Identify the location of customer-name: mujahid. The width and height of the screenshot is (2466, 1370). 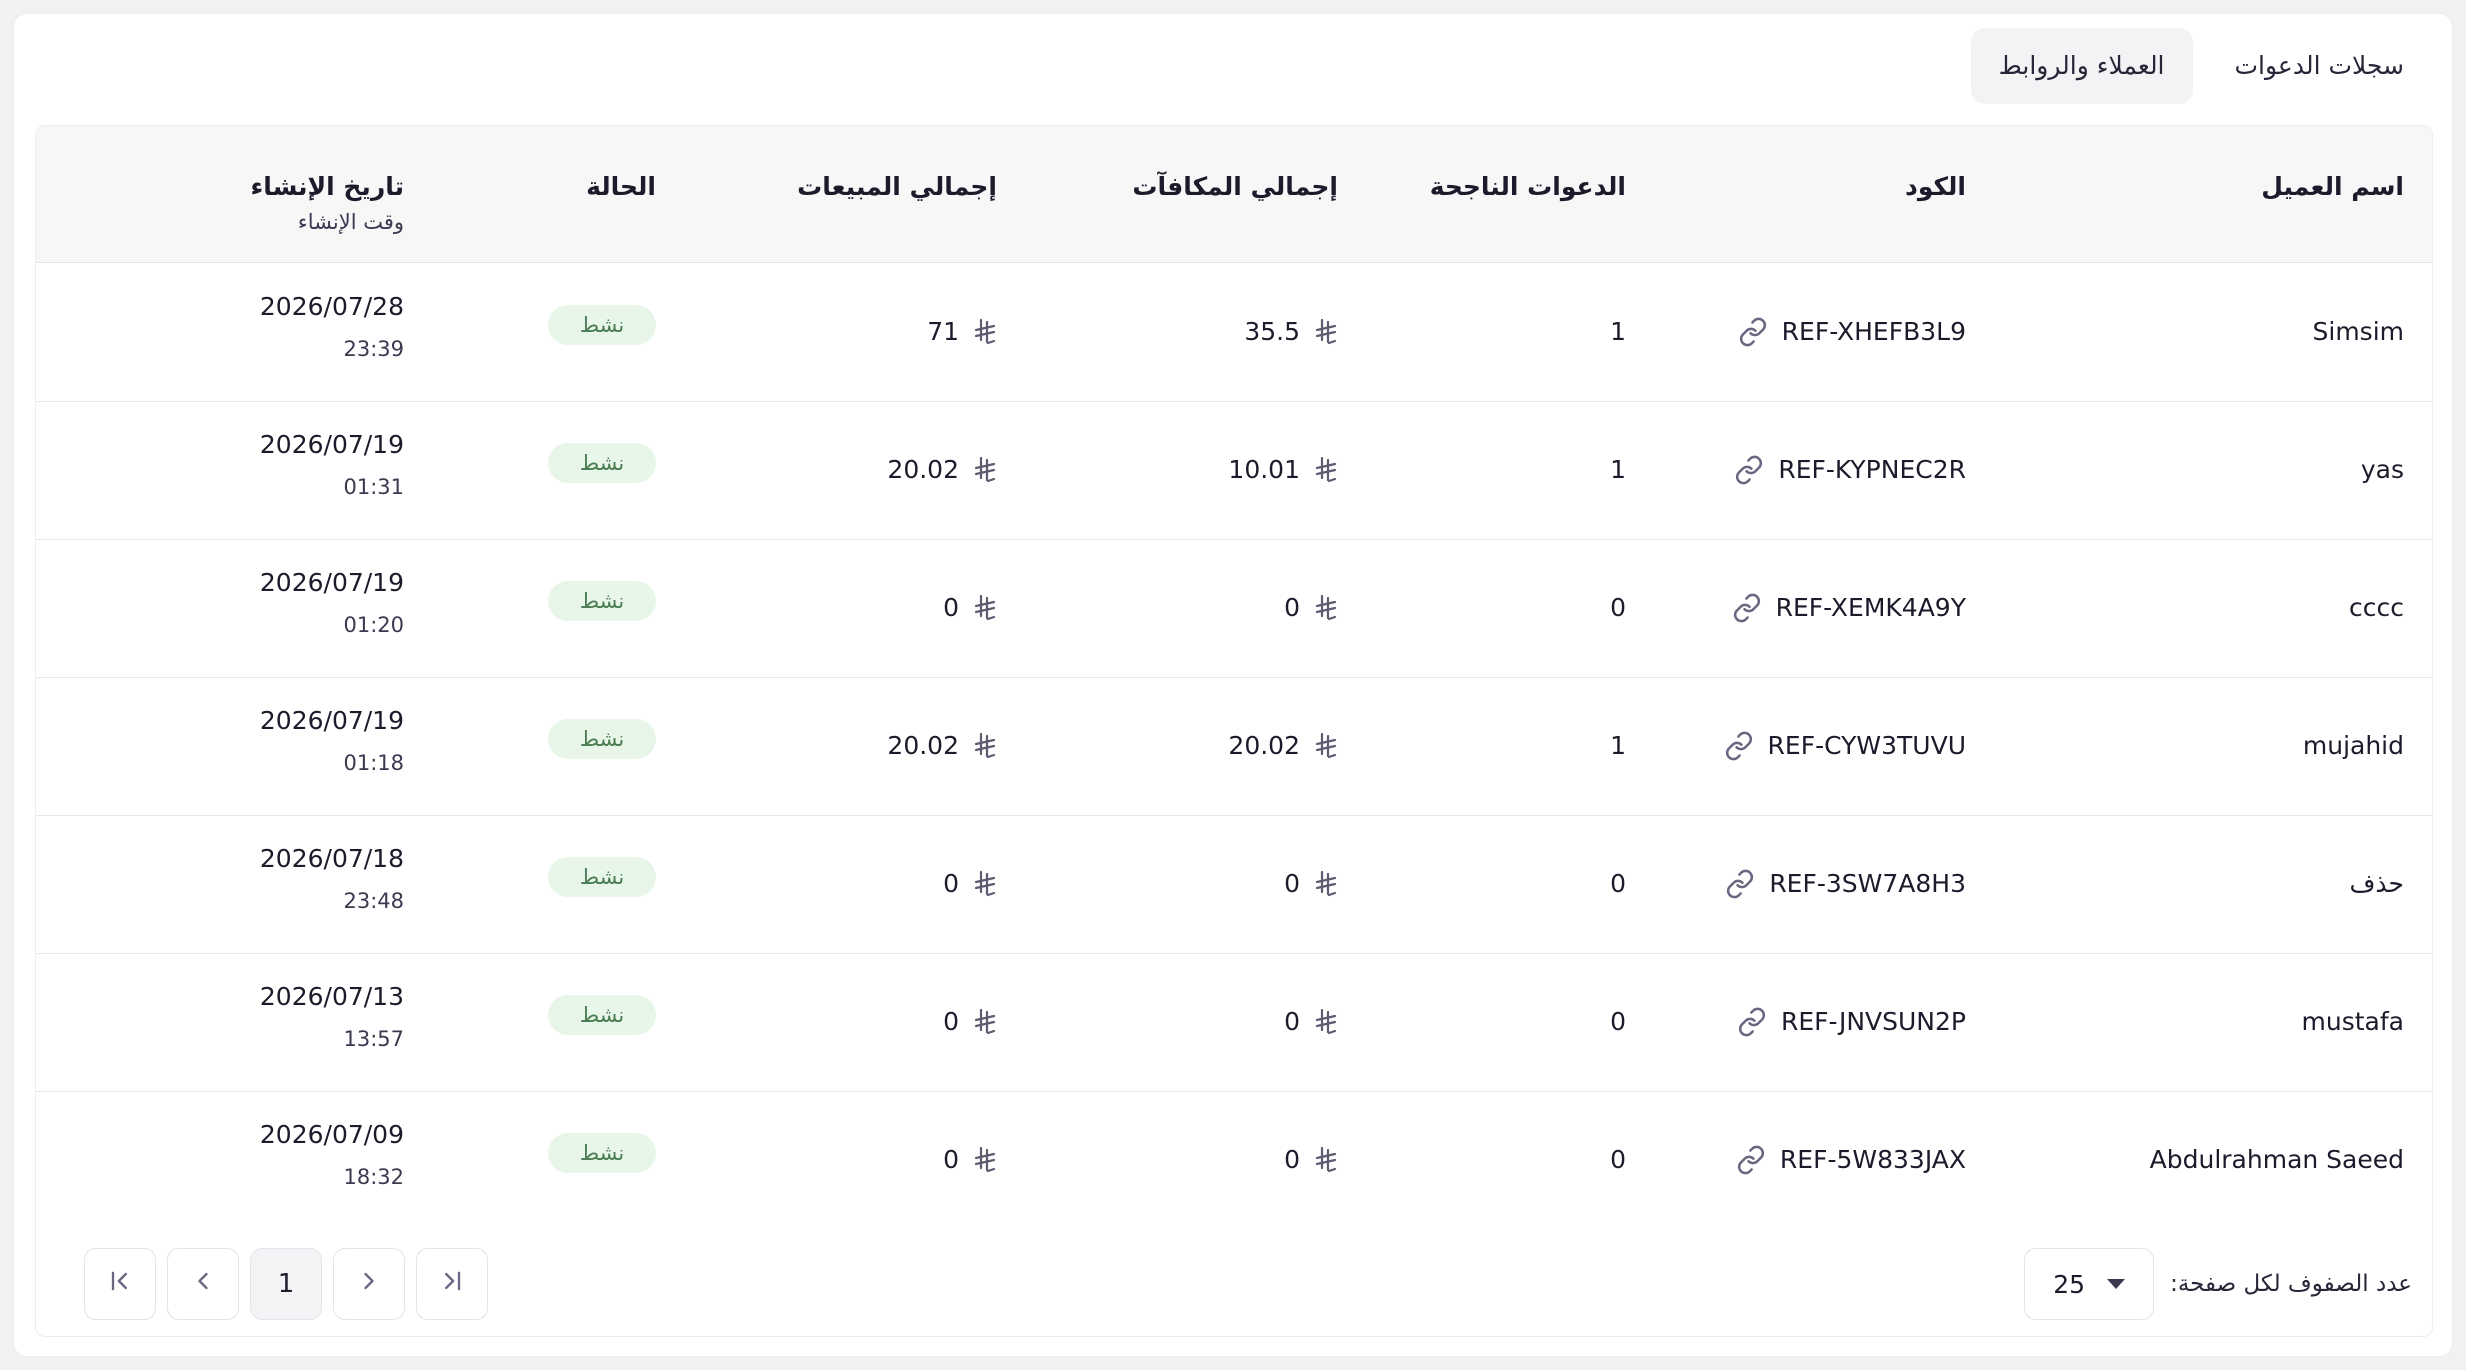
(2353, 745).